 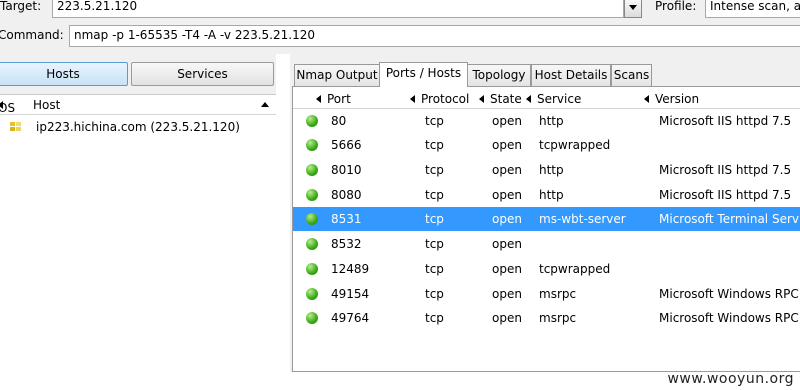 I want to click on port-row: 80 tcp open http Microsoft IIS httpd 7.5, so click(x=546, y=121).